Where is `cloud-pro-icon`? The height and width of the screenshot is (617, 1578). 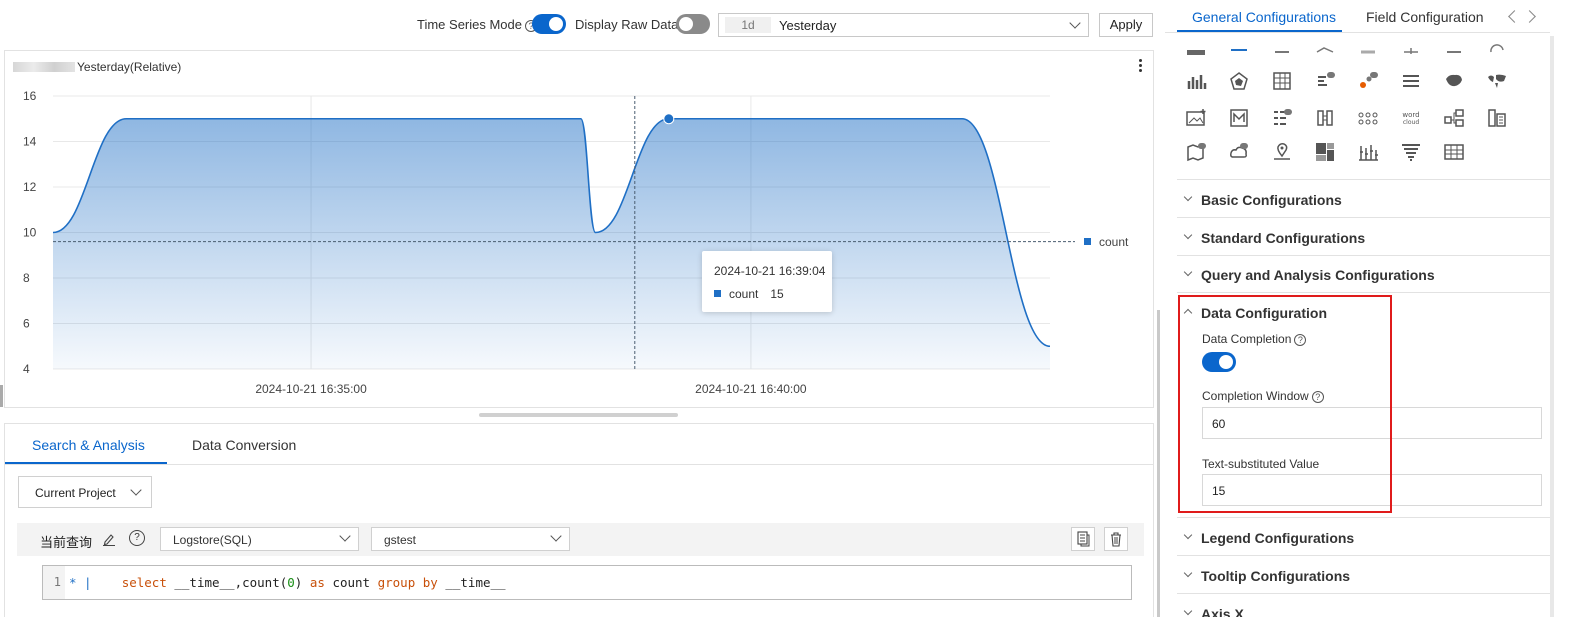
cloud-pro-icon is located at coordinates (1239, 152).